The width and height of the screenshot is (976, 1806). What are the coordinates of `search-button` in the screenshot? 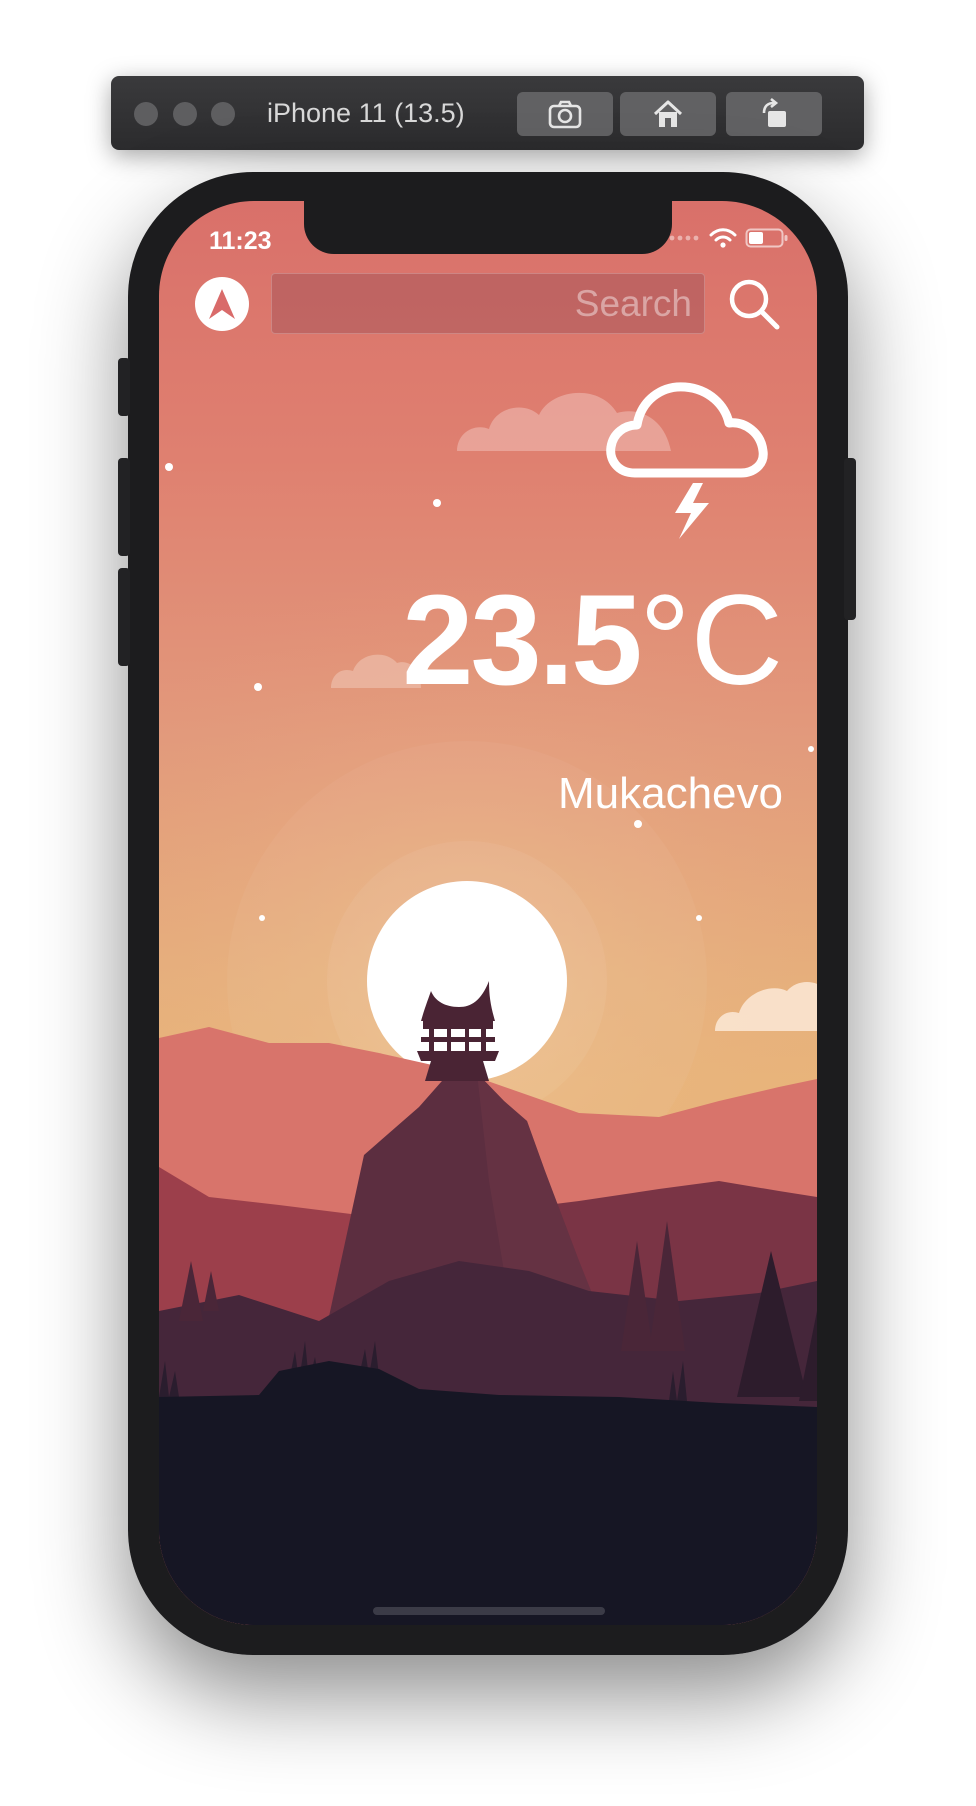 It's located at (754, 304).